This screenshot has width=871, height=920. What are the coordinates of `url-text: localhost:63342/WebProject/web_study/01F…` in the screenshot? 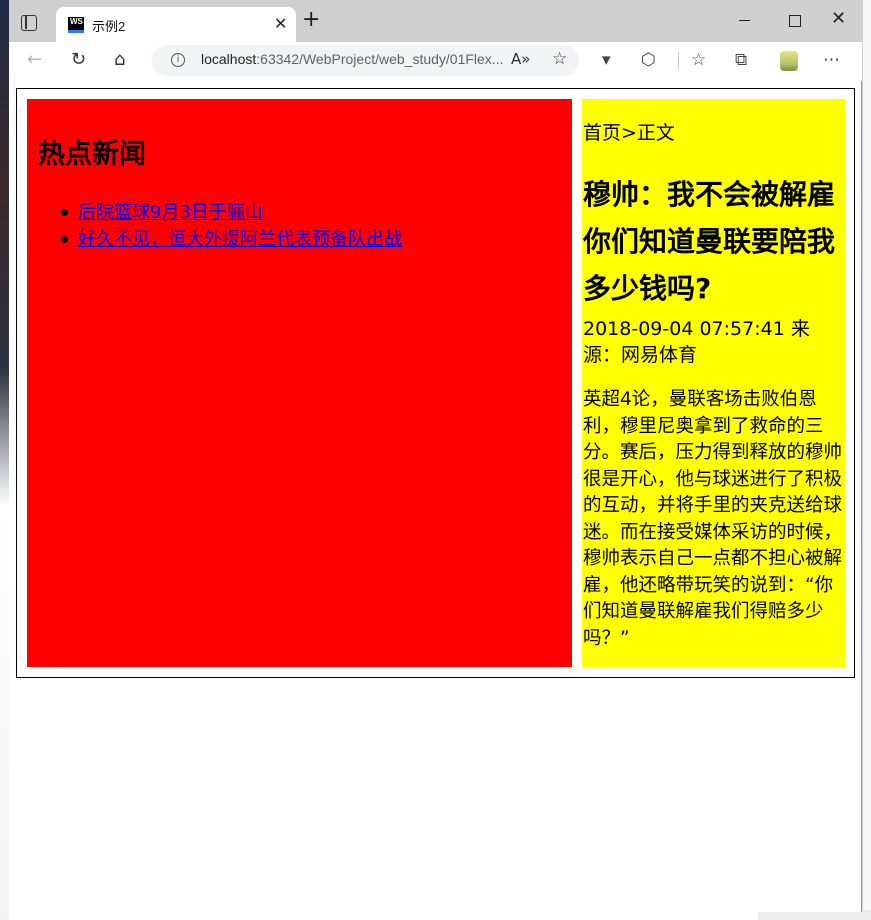 It's located at (352, 59).